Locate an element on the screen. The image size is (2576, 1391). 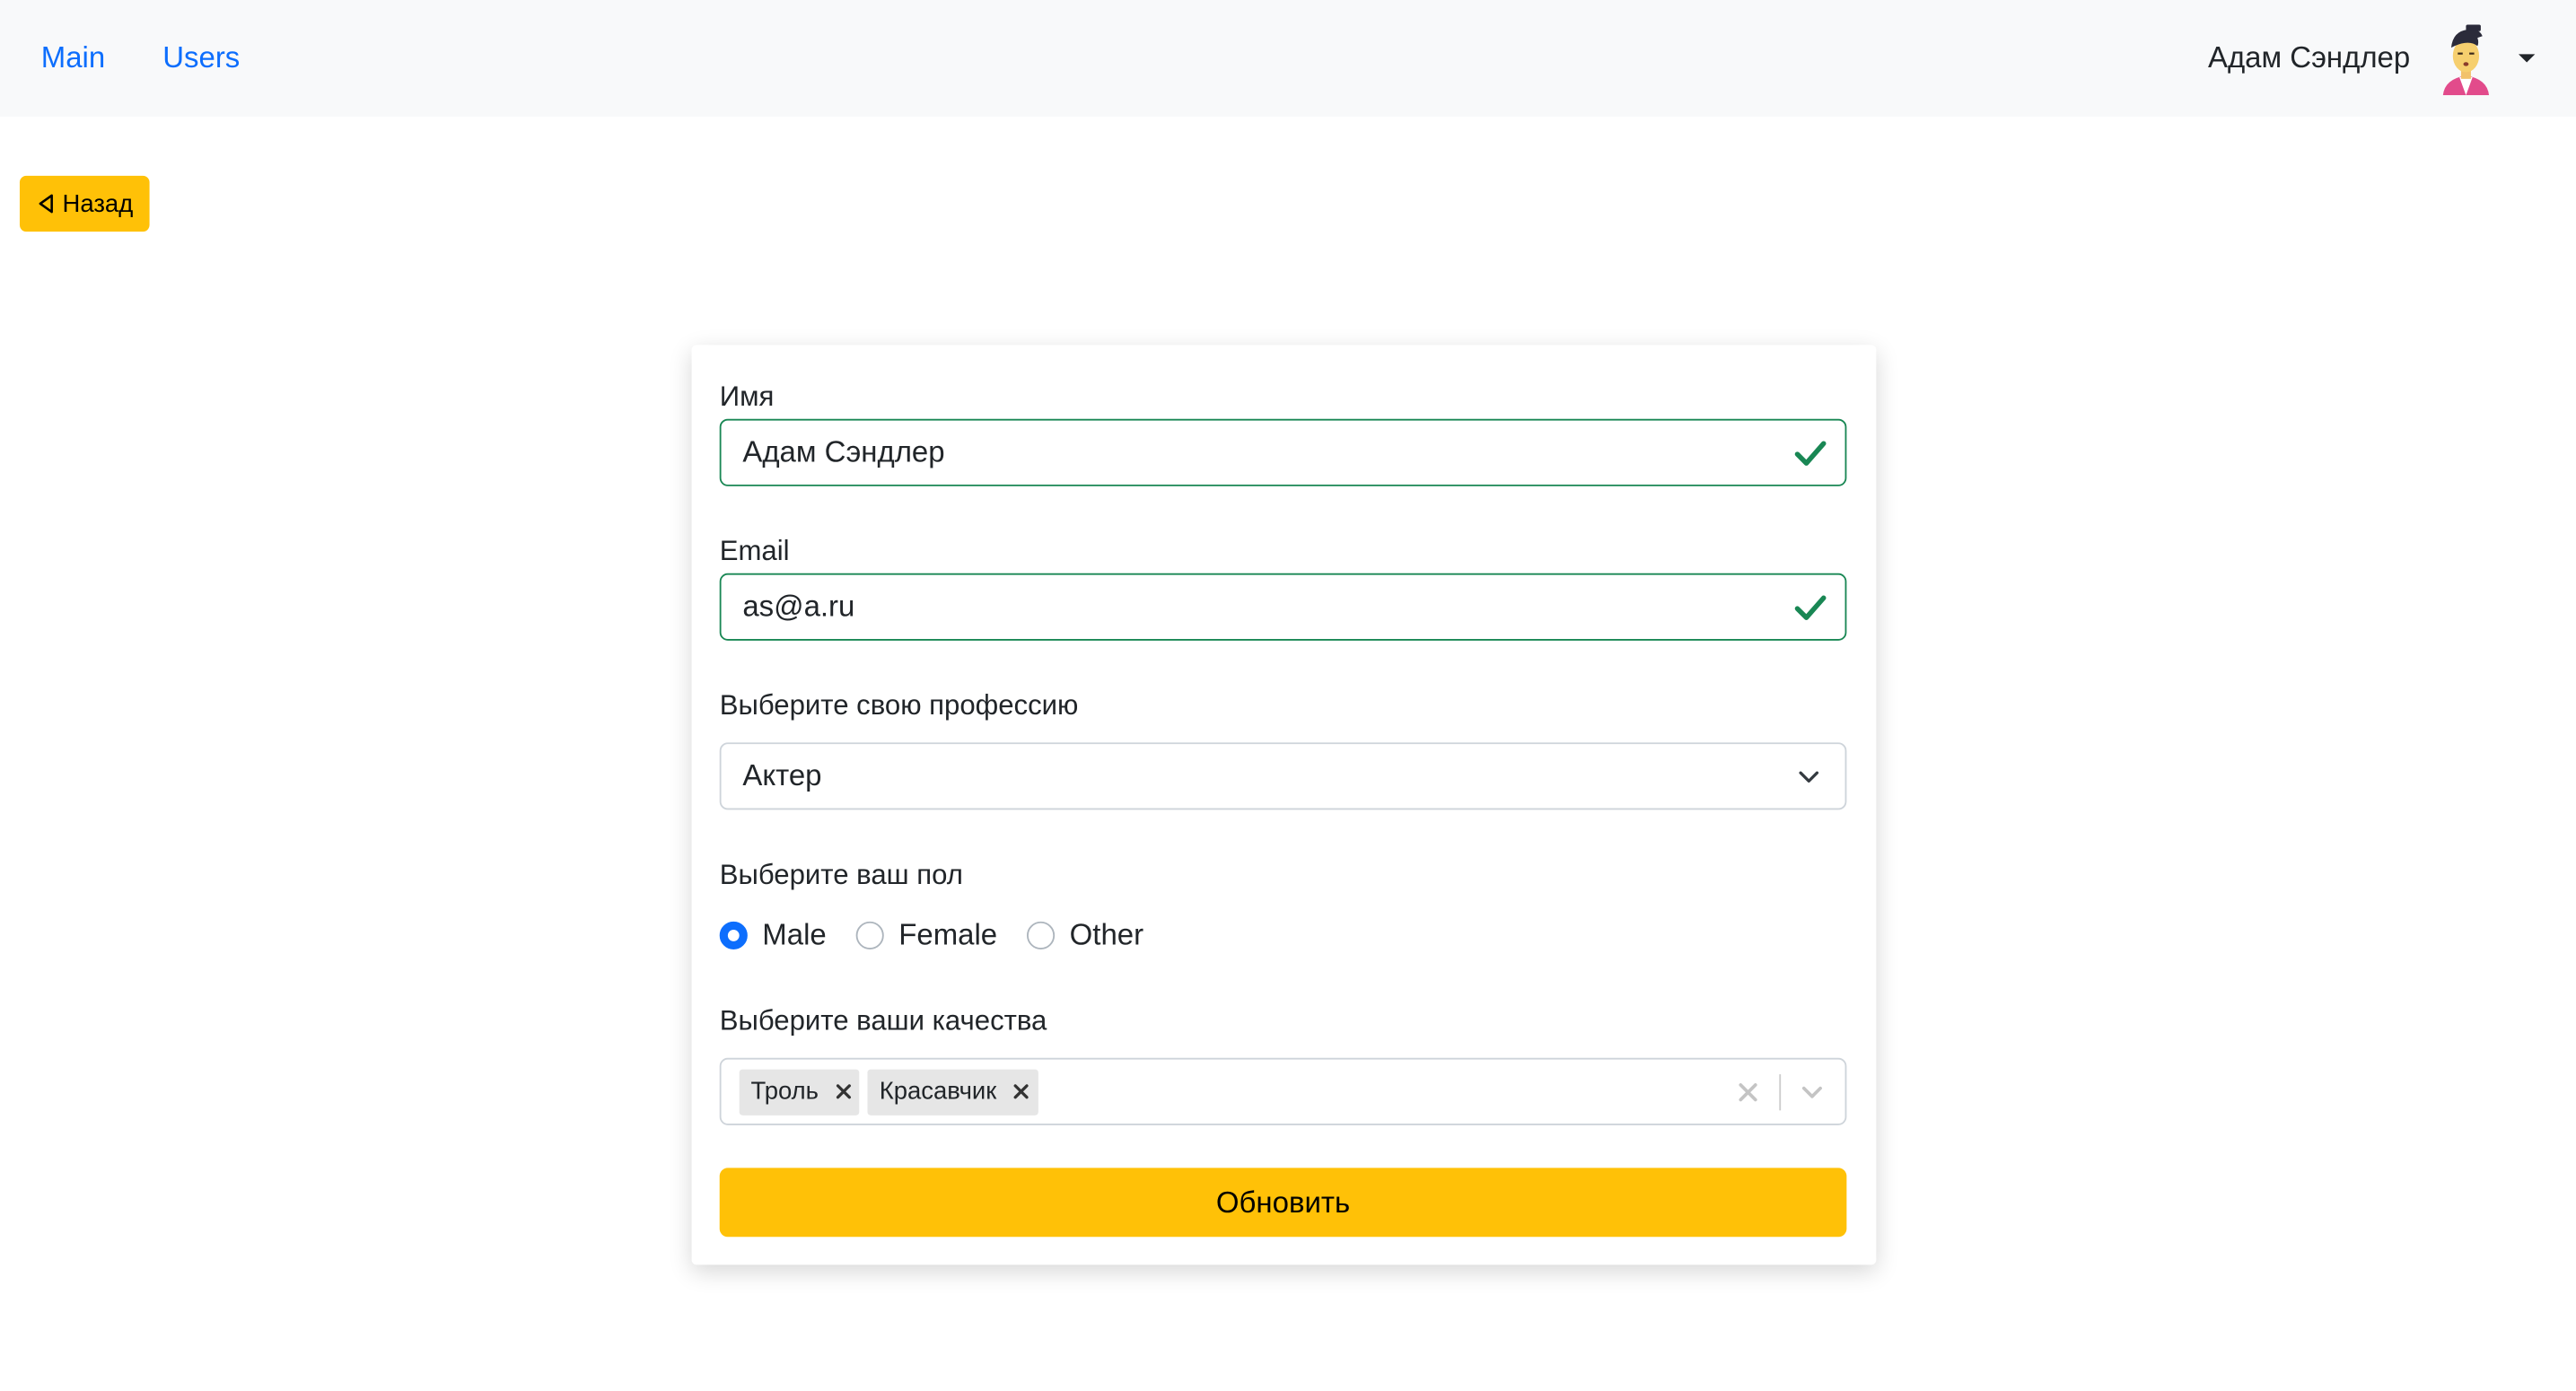
avatar is located at coordinates (2466, 59).